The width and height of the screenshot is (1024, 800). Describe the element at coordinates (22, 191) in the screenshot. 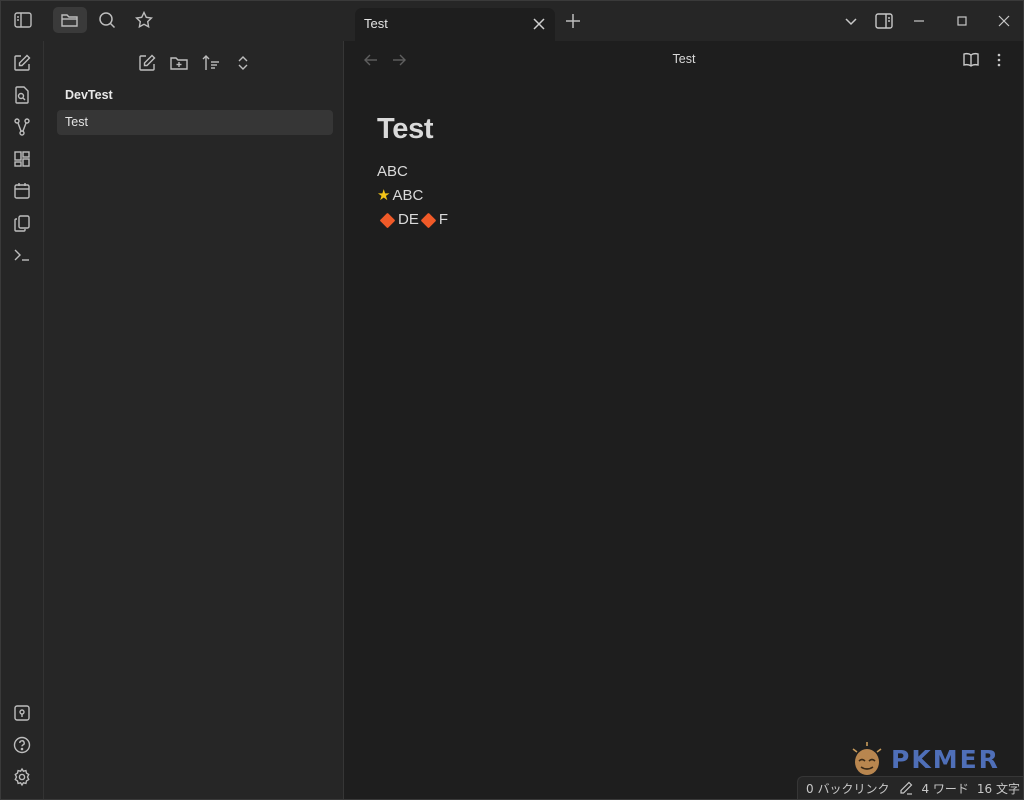

I see `daily-note-calendar-icon` at that location.